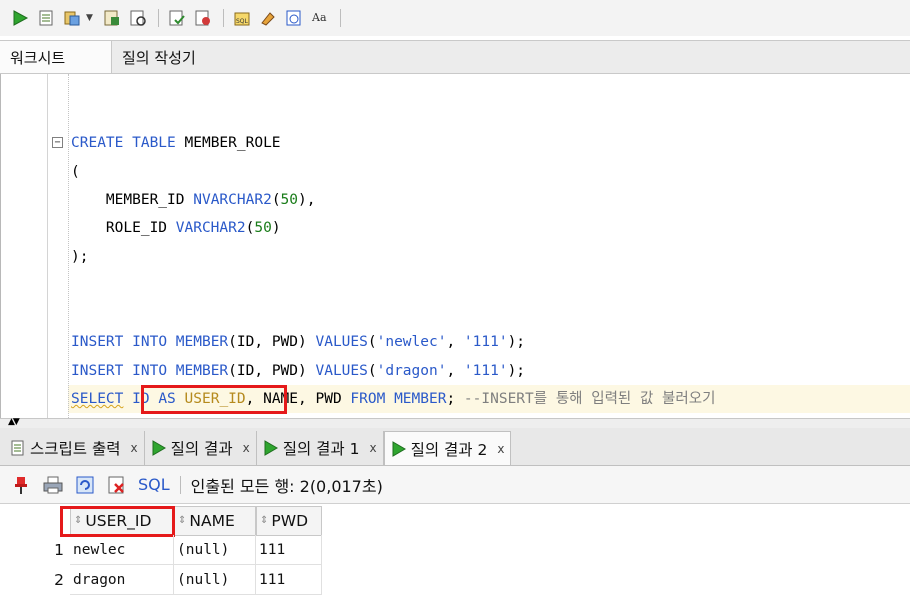 The image size is (910, 595). I want to click on row-number: 2, so click(59, 580).